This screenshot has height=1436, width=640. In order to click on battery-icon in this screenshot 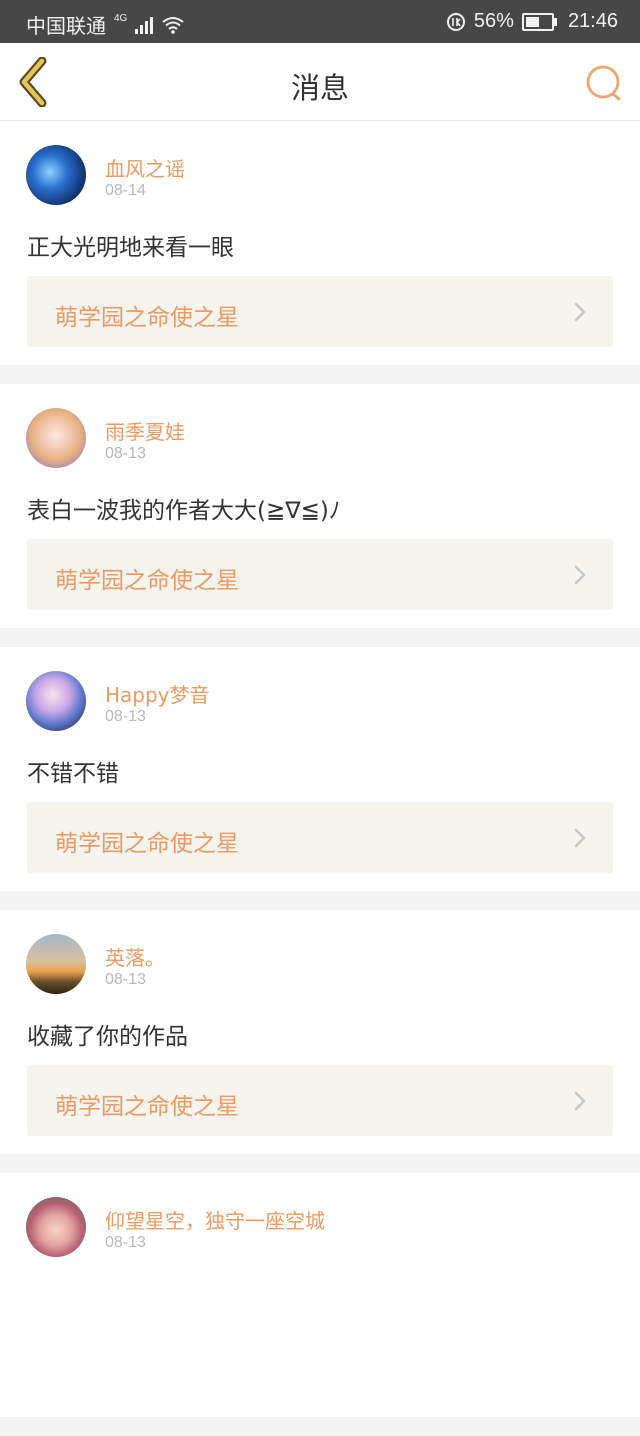, I will do `click(539, 21)`.